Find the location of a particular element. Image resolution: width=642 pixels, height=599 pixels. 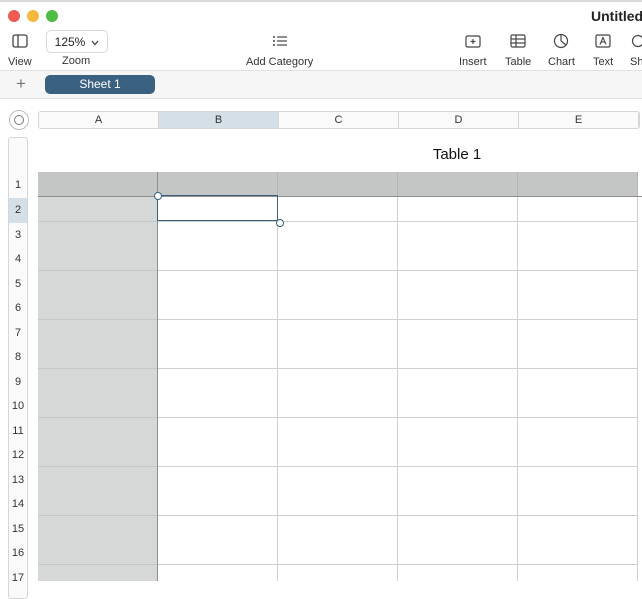

cell-c3 is located at coordinates (338, 234).